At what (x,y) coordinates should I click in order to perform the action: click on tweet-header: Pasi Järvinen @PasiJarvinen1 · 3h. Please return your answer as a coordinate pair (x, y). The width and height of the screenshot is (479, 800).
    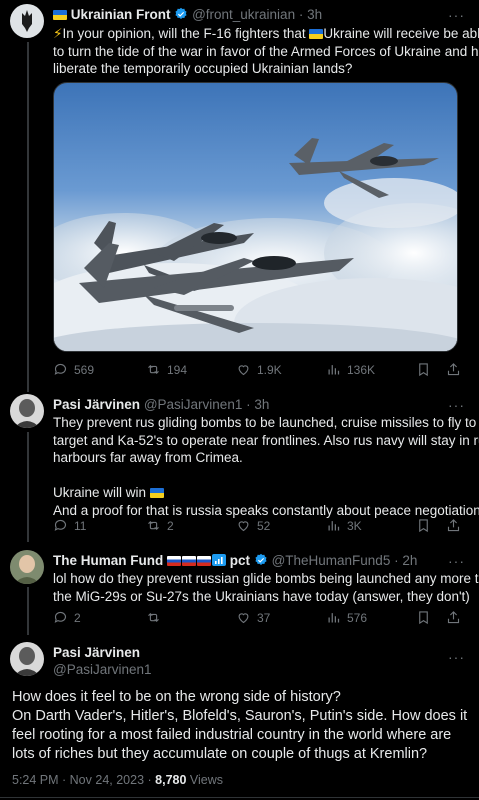
    Looking at the image, I should click on (161, 404).